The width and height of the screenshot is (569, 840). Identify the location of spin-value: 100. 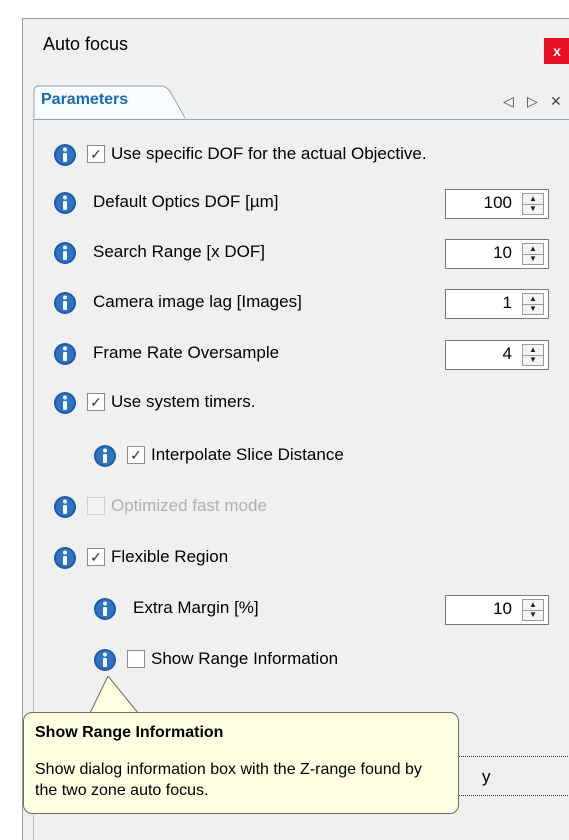
(479, 203).